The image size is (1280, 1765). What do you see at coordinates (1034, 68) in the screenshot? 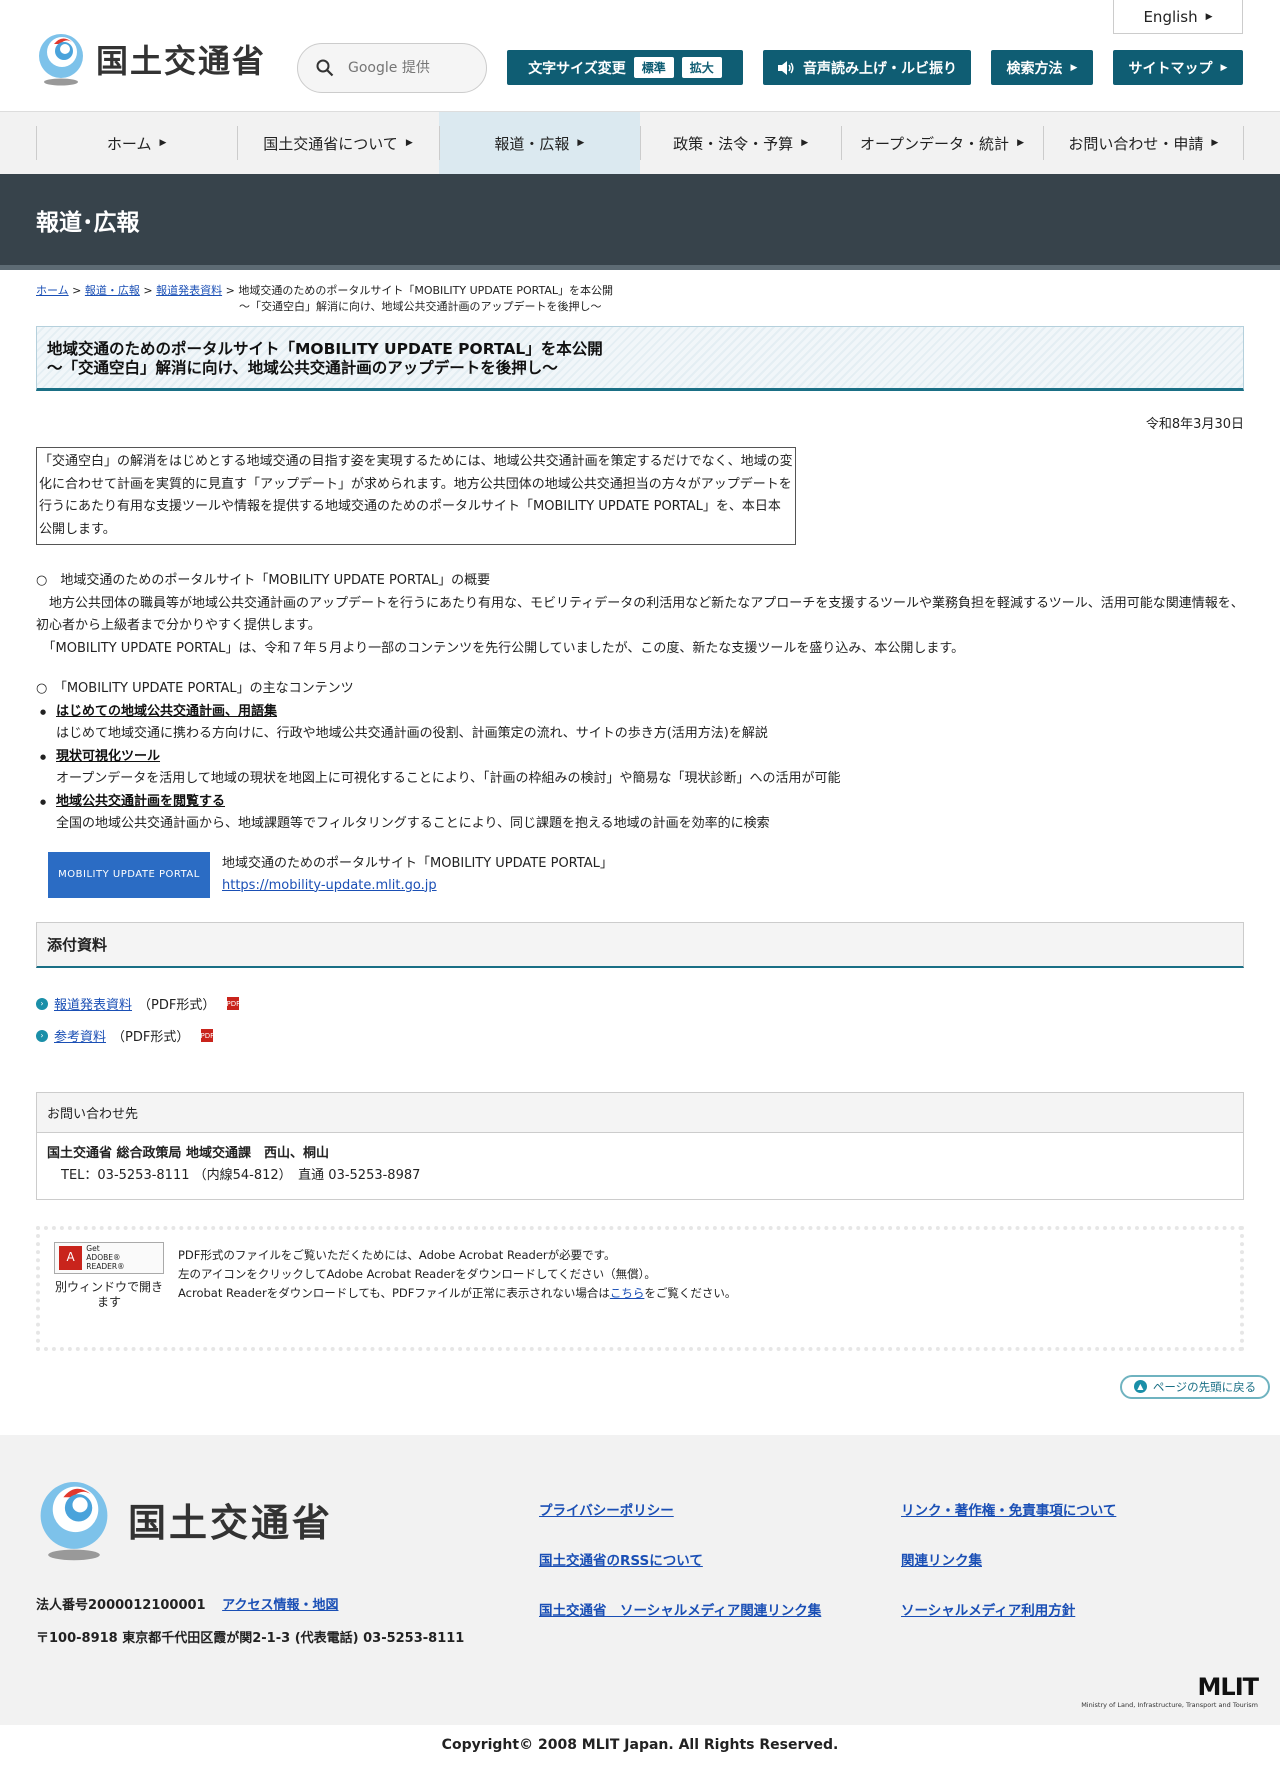
I see `search-method-label: 検索方法` at bounding box center [1034, 68].